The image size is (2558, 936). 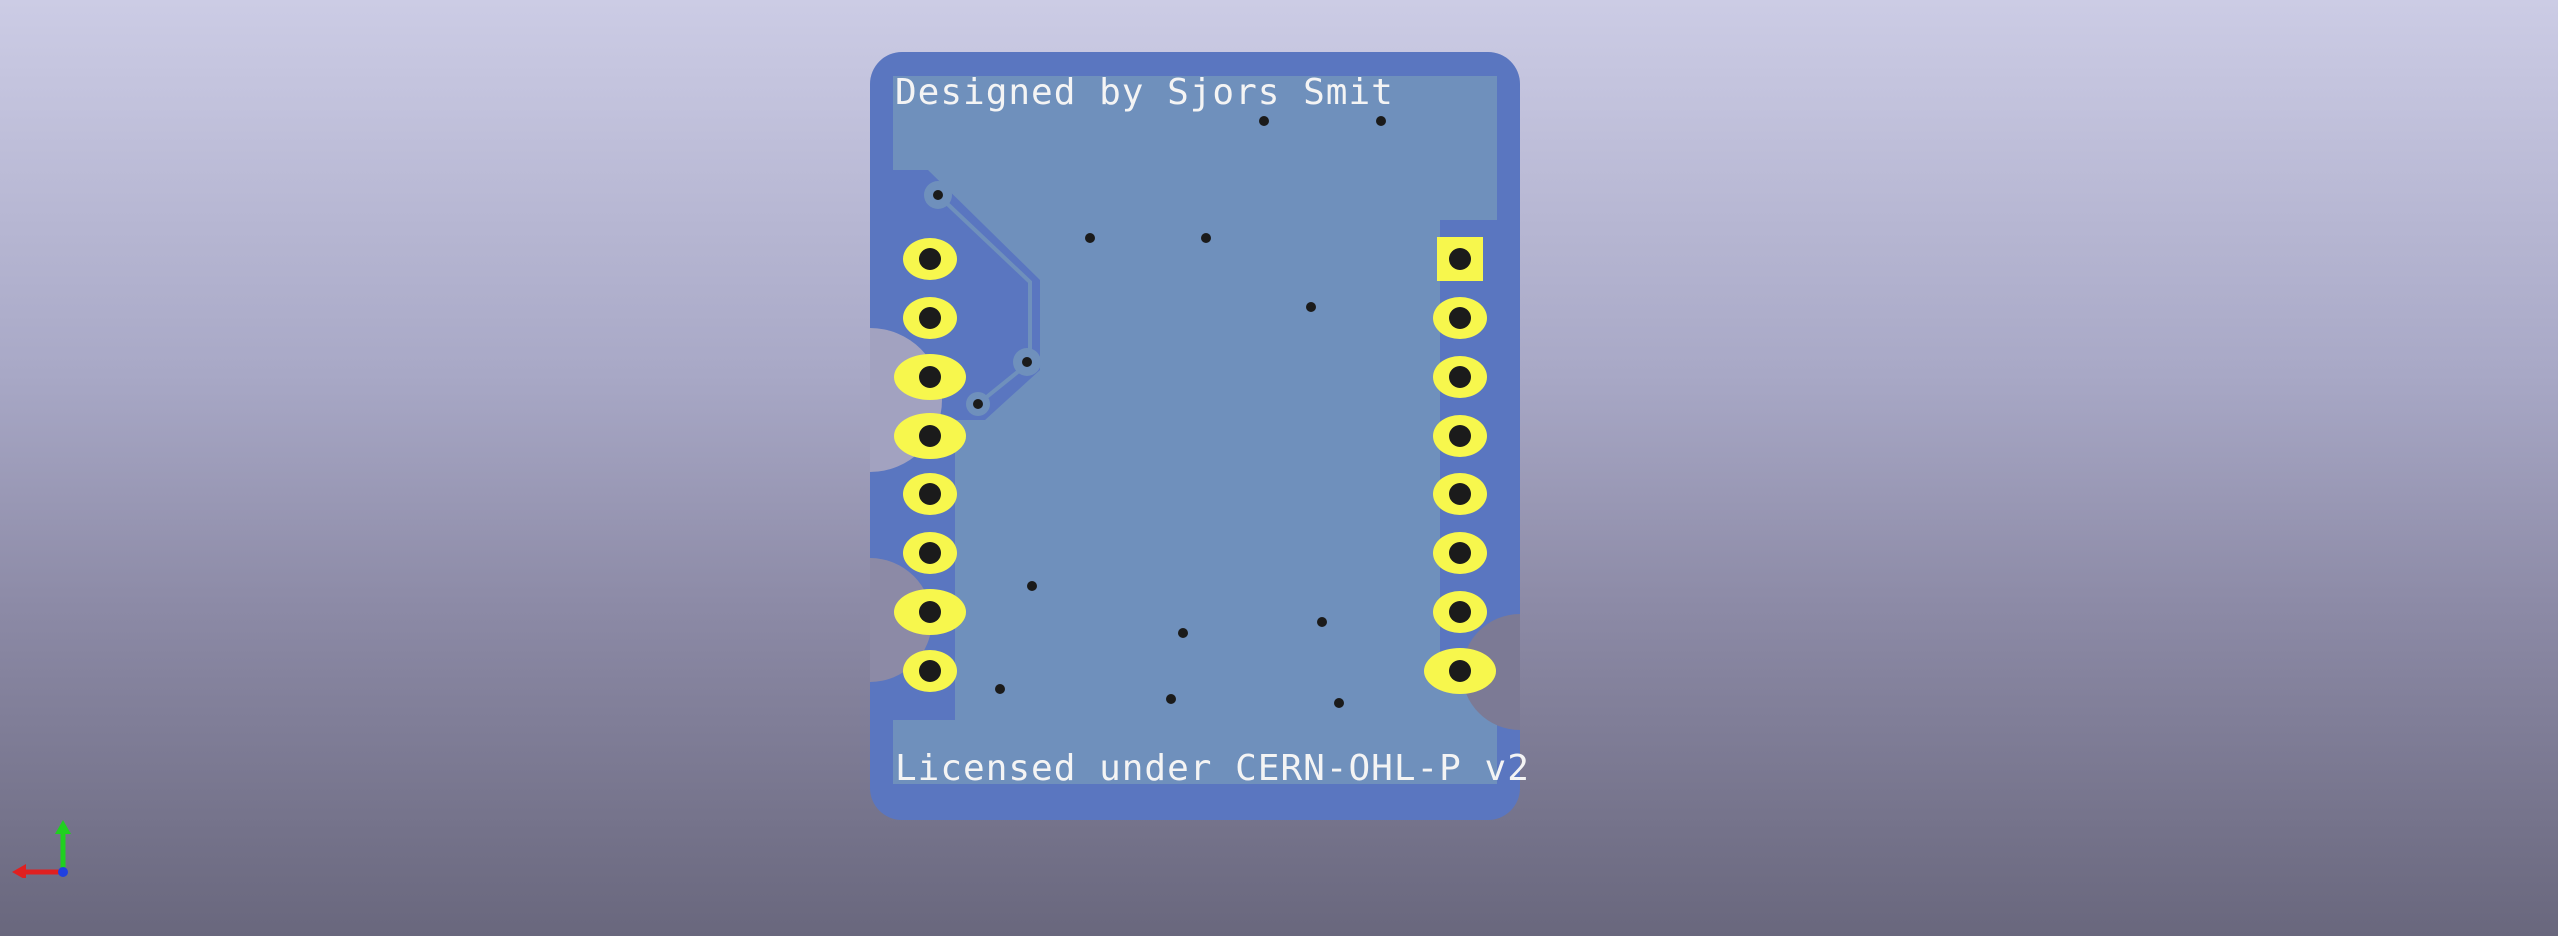 I want to click on silkscreen-bottom-text: Licensed under CERN-OHL-P v2, so click(x=1212, y=768).